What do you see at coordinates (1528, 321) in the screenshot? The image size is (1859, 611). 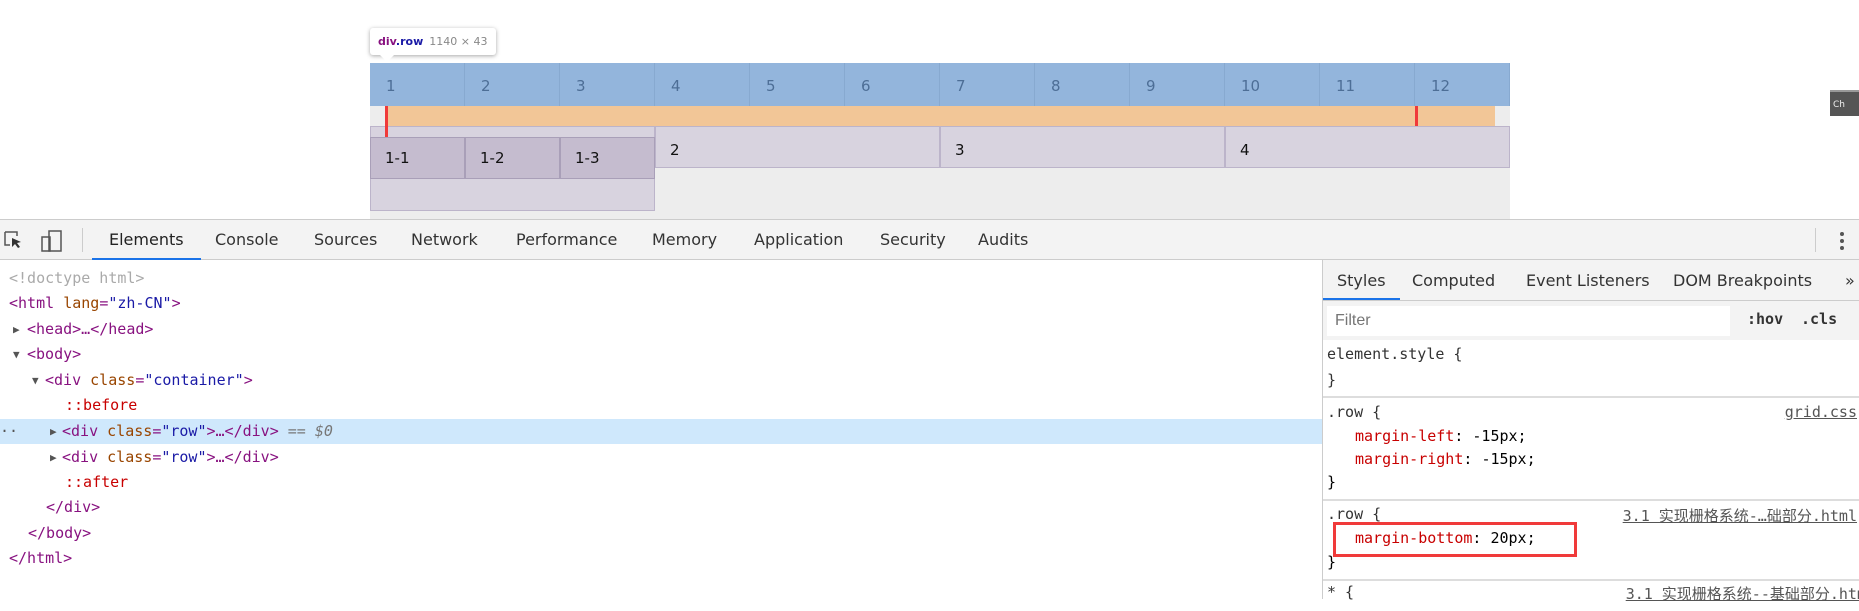 I see `styles-filter-input` at bounding box center [1528, 321].